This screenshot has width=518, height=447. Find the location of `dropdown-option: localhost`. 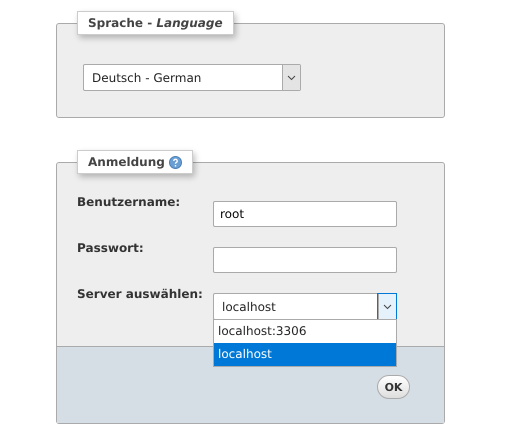

dropdown-option: localhost is located at coordinates (305, 354).